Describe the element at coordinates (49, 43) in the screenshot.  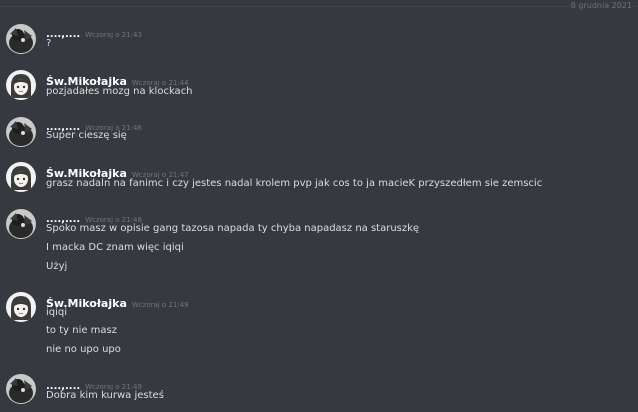
I see `message-text: ?` at that location.